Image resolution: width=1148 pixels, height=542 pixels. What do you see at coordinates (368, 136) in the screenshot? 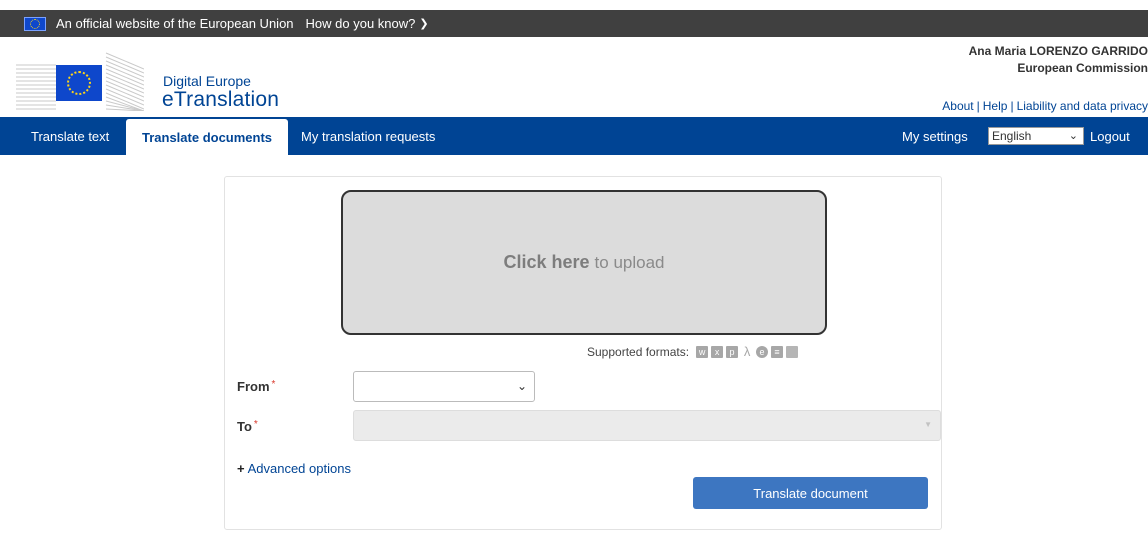
I see `tab-my-translation-requests: My translation requests` at bounding box center [368, 136].